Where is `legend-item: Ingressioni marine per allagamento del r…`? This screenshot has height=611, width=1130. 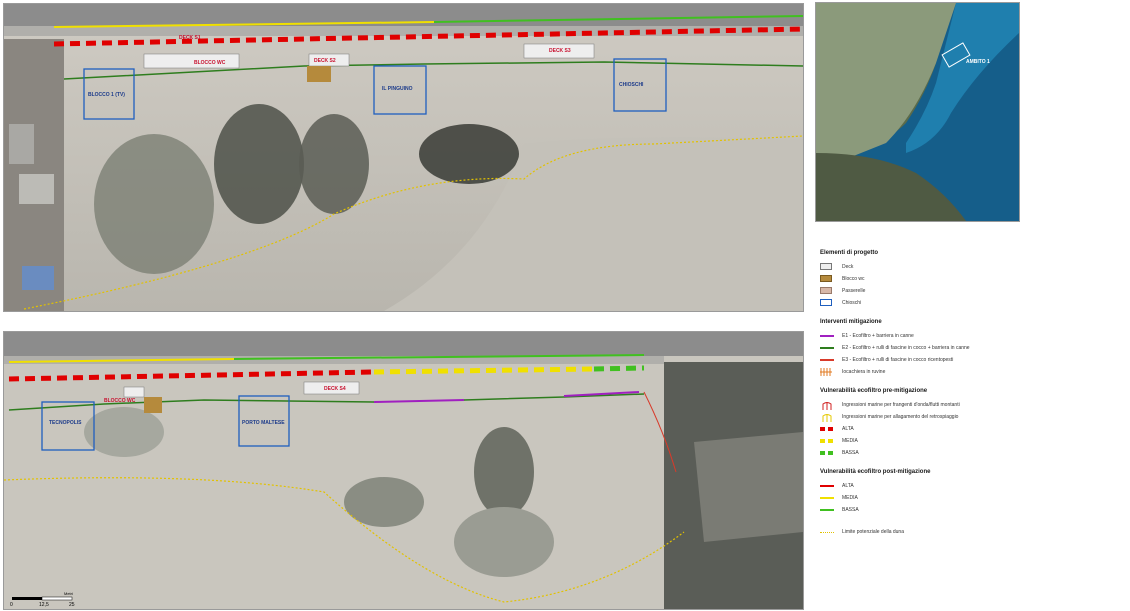
legend-item: Ingressioni marine per allagamento del r… is located at coordinates (970, 417).